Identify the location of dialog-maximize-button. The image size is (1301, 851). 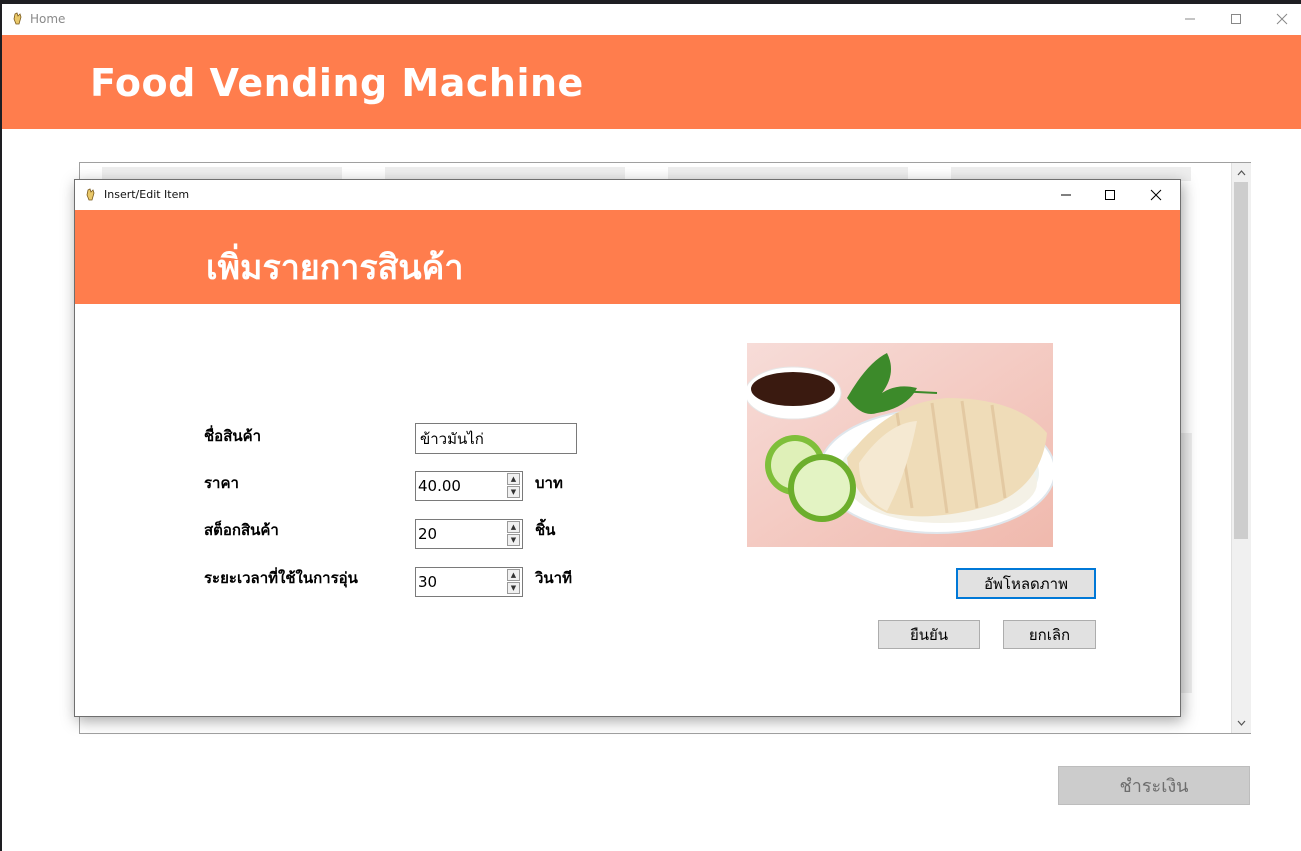
(1110, 195).